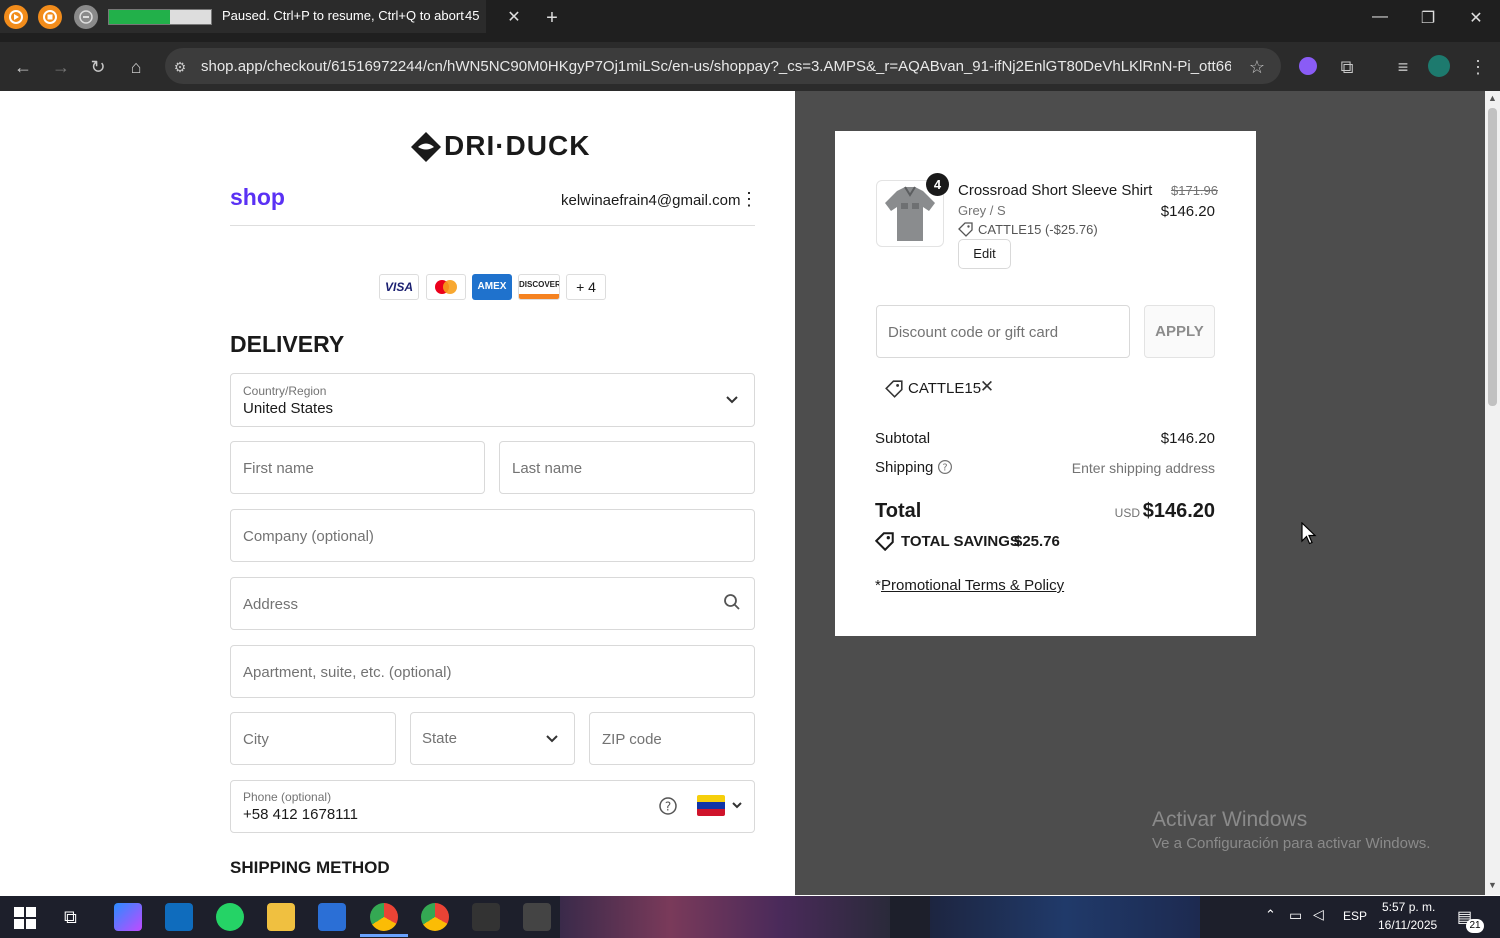 The image size is (1500, 938). Describe the element at coordinates (1127, 513) in the screenshot. I see `currency-code: USD` at that location.